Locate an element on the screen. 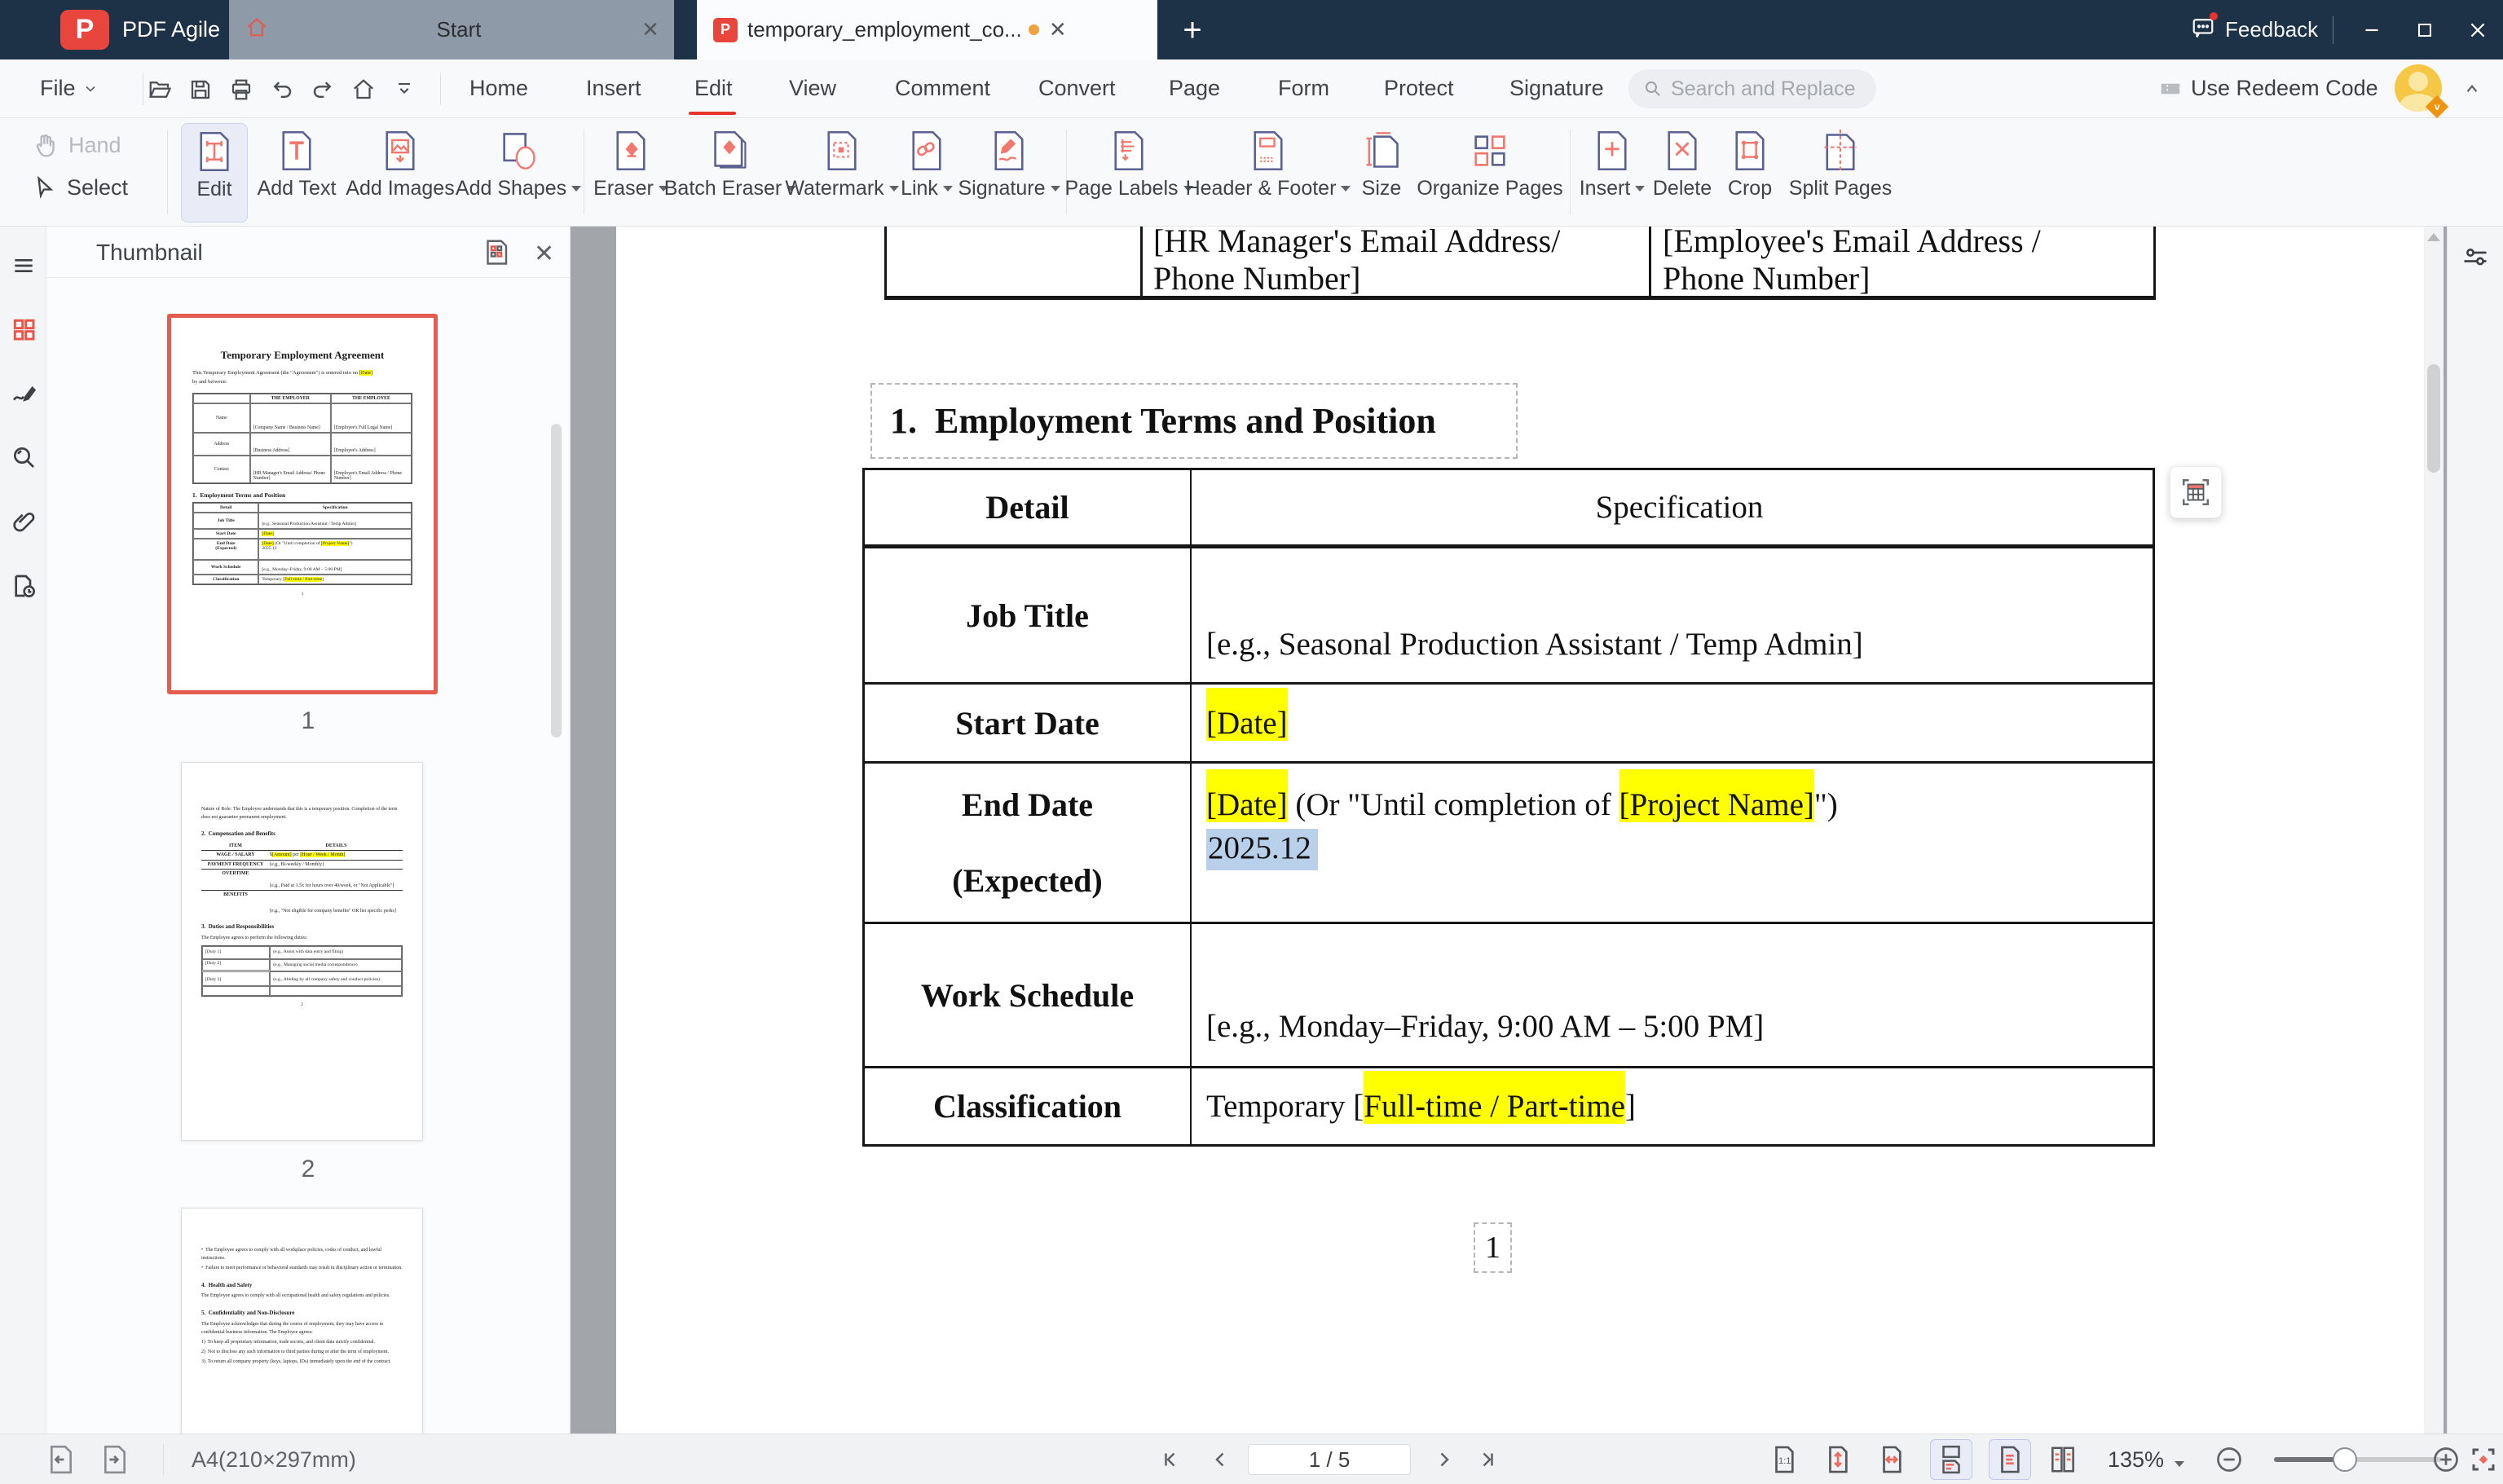  toolbar-delete-button: Delete is located at coordinates (1682, 172).